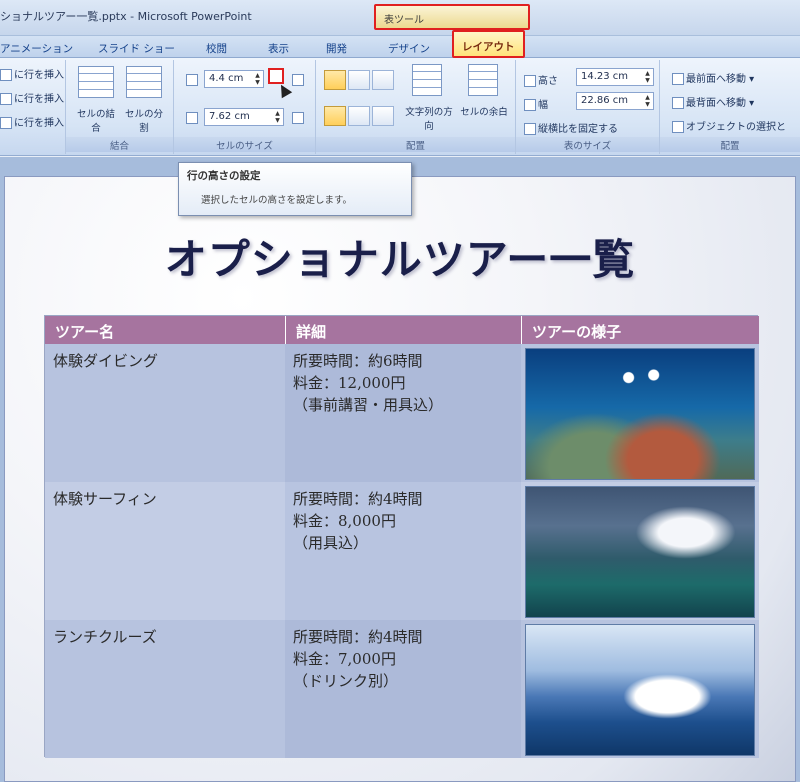 The width and height of the screenshot is (800, 782). I want to click on rows-columns-group: に行を挿入 に行を挿入 に行を挿入, so click(33, 107).